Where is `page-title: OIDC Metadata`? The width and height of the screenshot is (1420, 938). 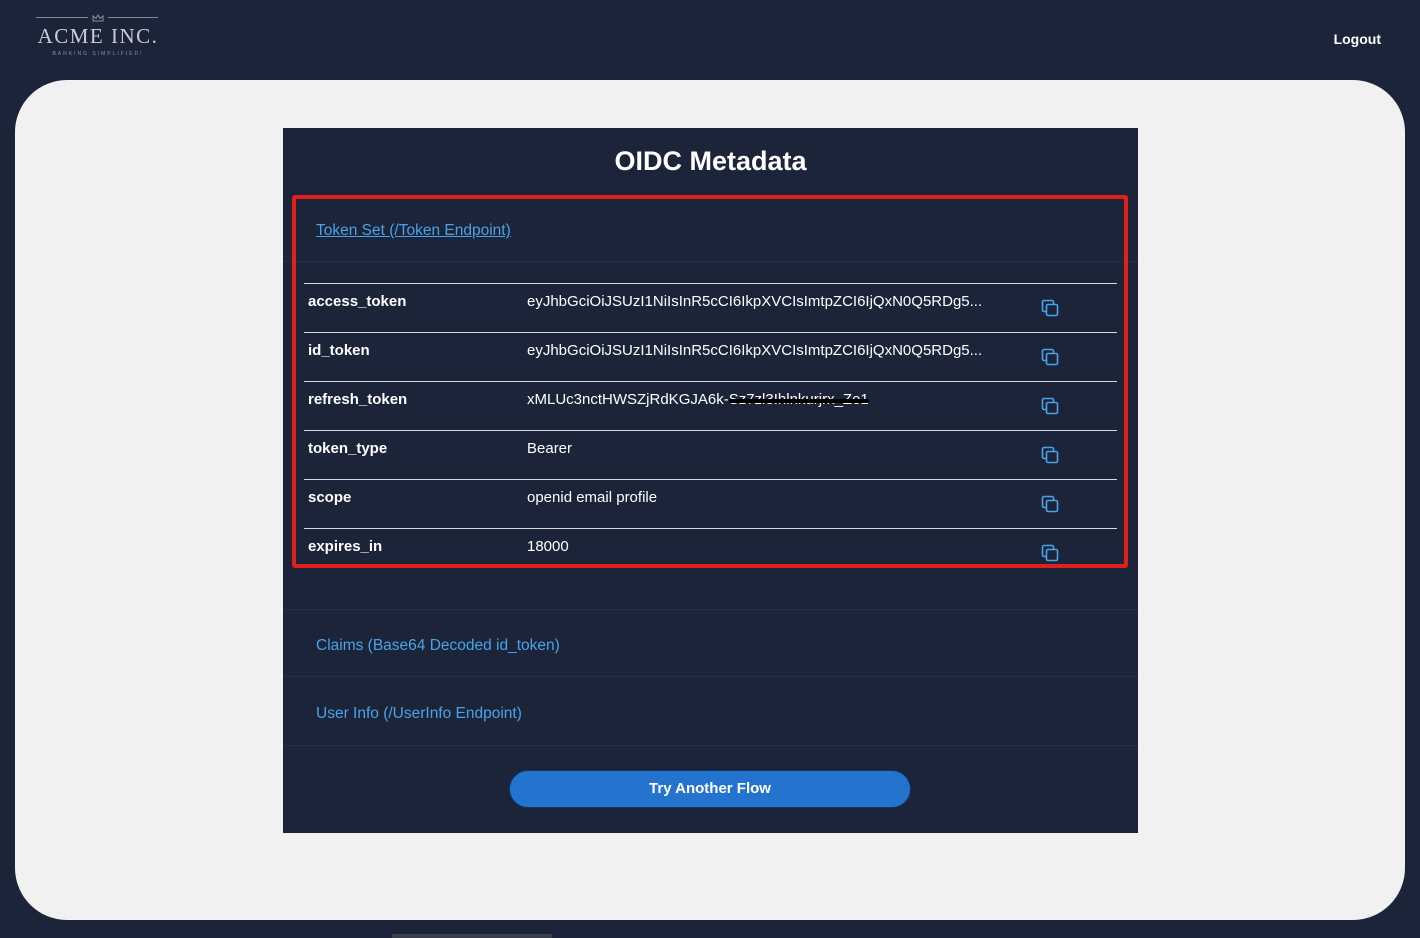
page-title: OIDC Metadata is located at coordinates (710, 161).